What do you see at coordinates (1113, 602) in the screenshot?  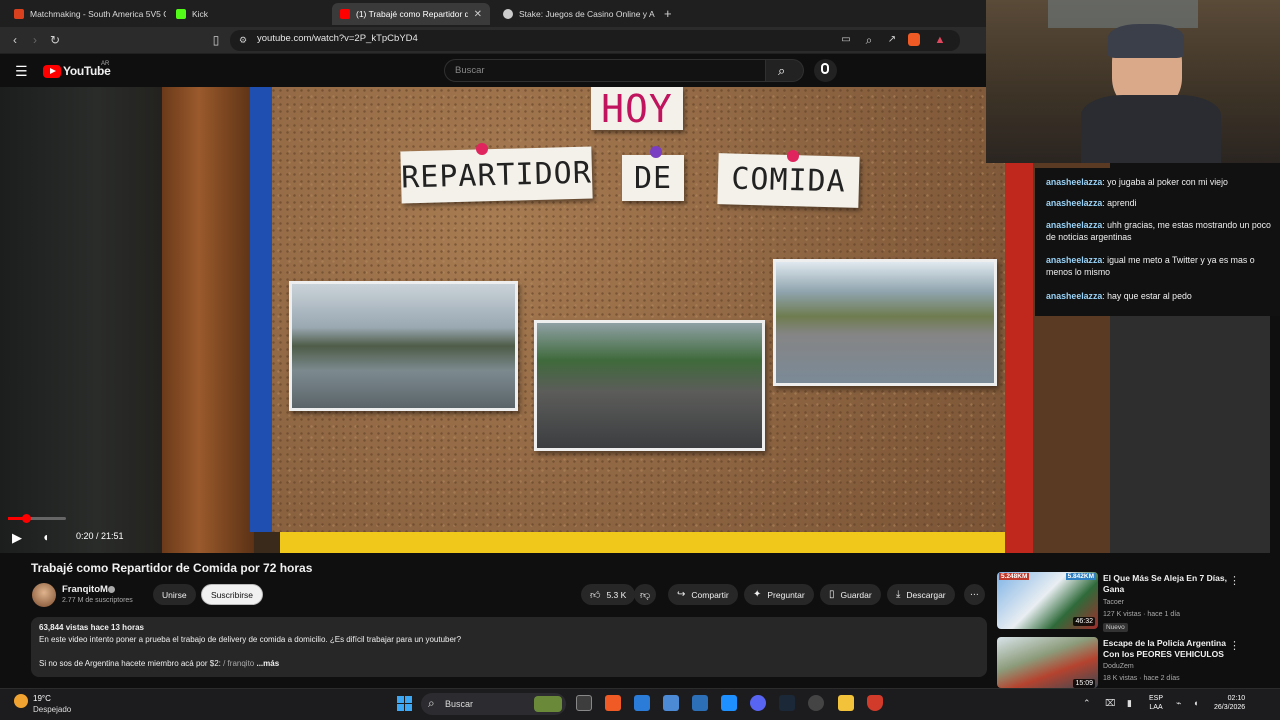 I see `recommendation-channel: Tacoer` at bounding box center [1113, 602].